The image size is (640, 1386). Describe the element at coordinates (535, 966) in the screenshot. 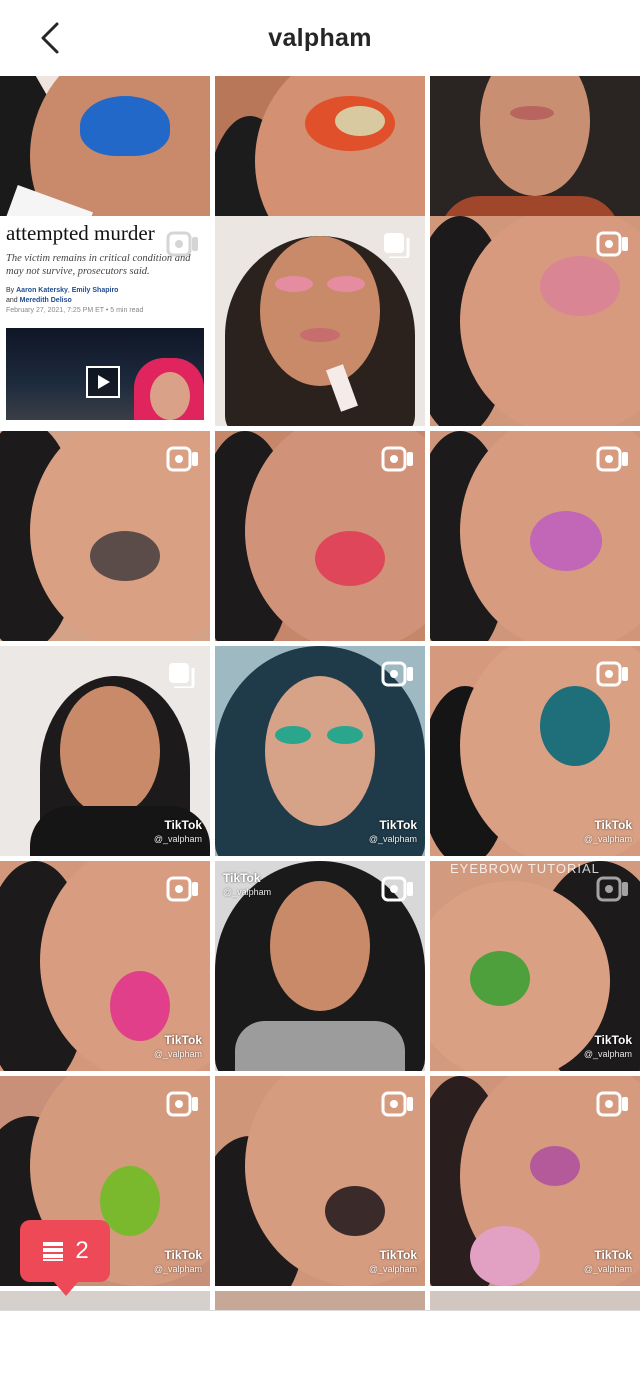

I see `post-tile: EYEBROW TUTORIAL TikTok @_valpham` at that location.